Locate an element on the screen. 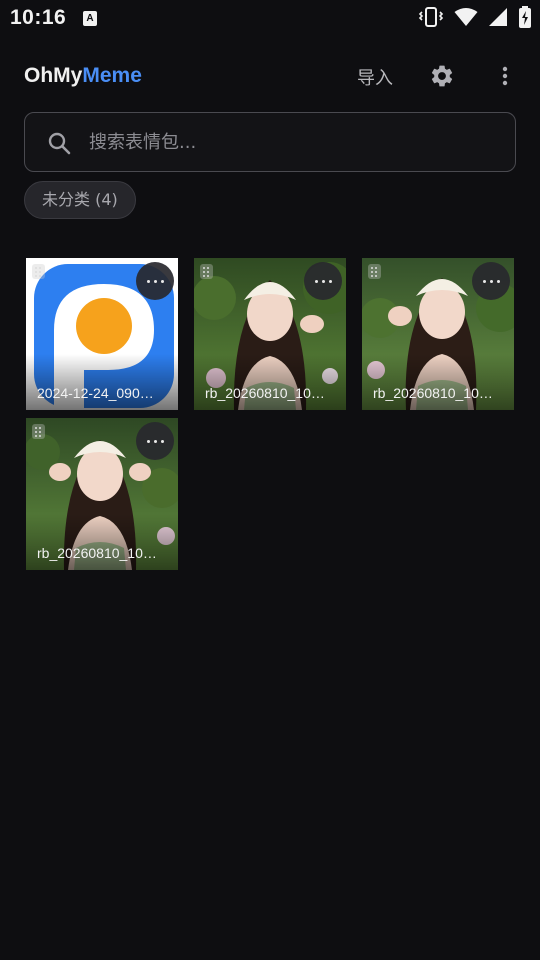 Image resolution: width=540 pixels, height=960 pixels. search-icon is located at coordinates (59, 143).